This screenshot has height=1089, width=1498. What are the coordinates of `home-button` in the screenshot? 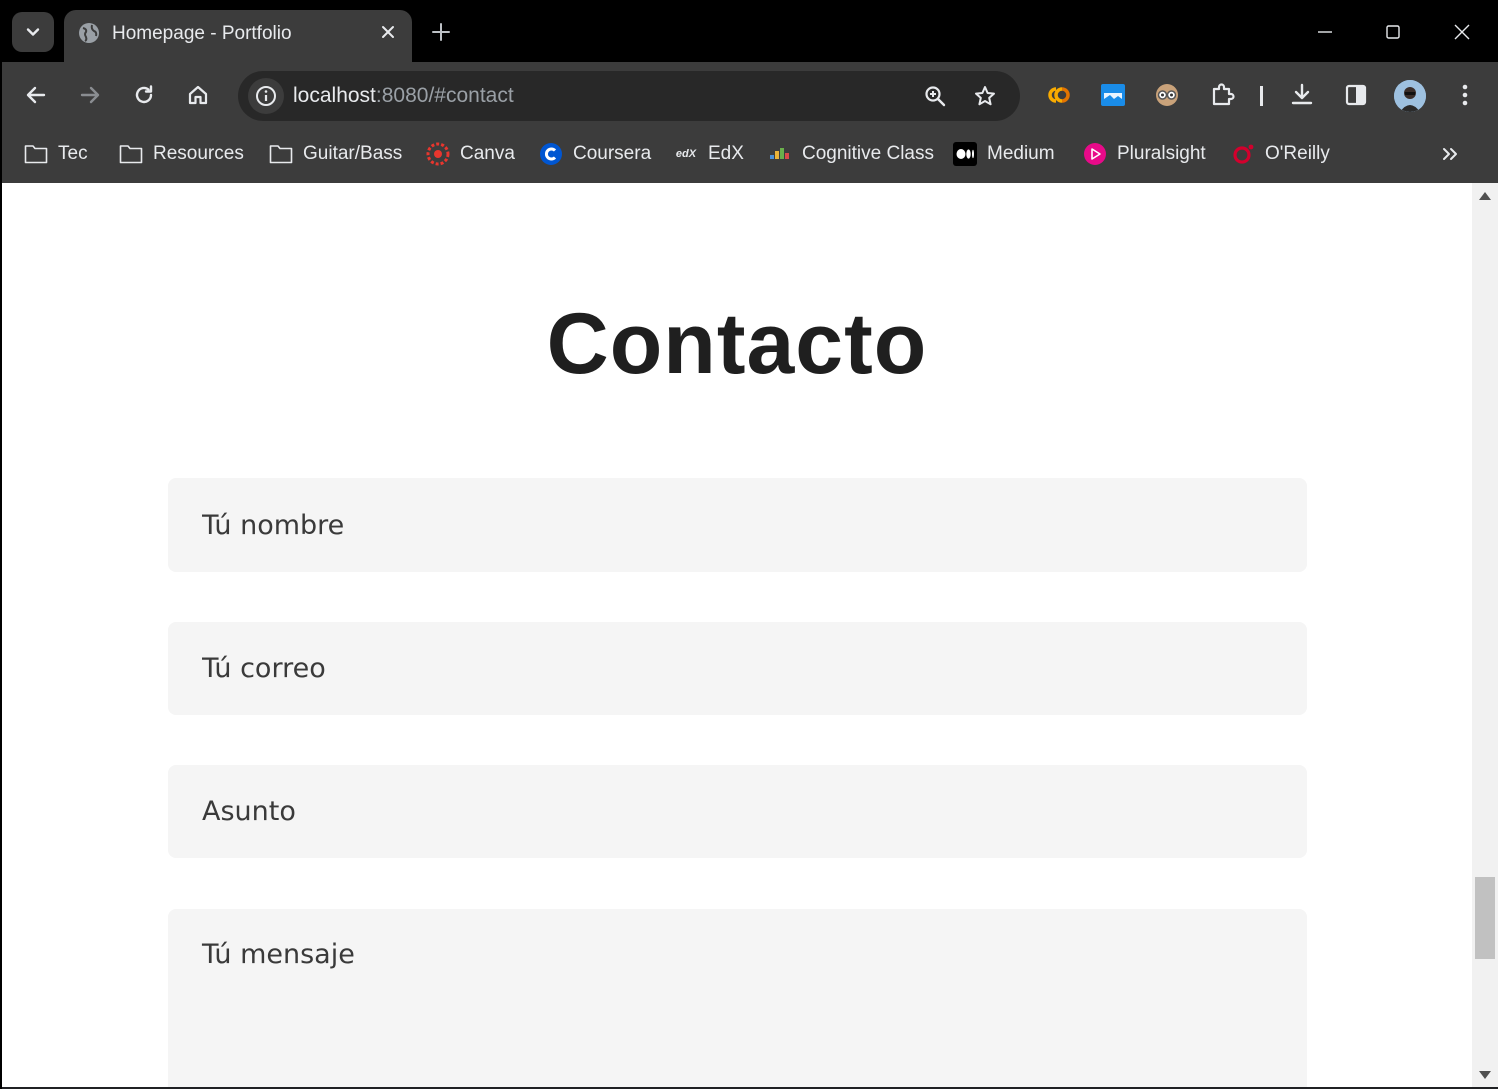 It's located at (198, 95).